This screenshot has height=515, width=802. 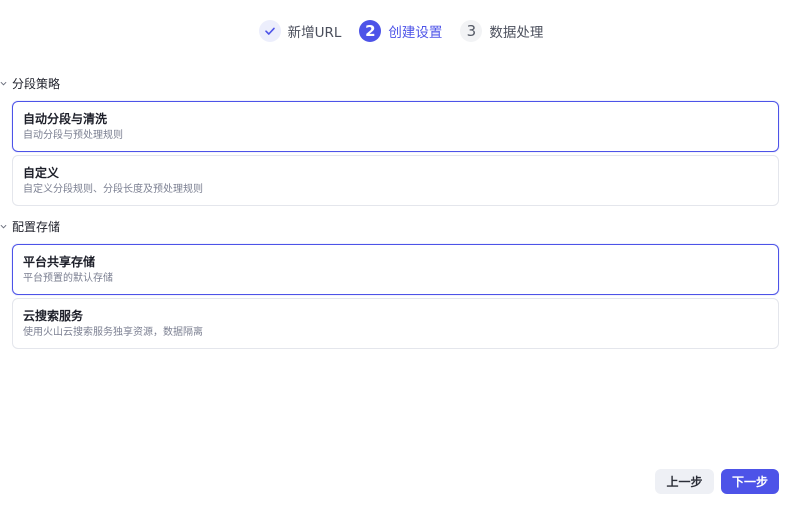 I want to click on step-label: 新增URL, so click(x=314, y=33).